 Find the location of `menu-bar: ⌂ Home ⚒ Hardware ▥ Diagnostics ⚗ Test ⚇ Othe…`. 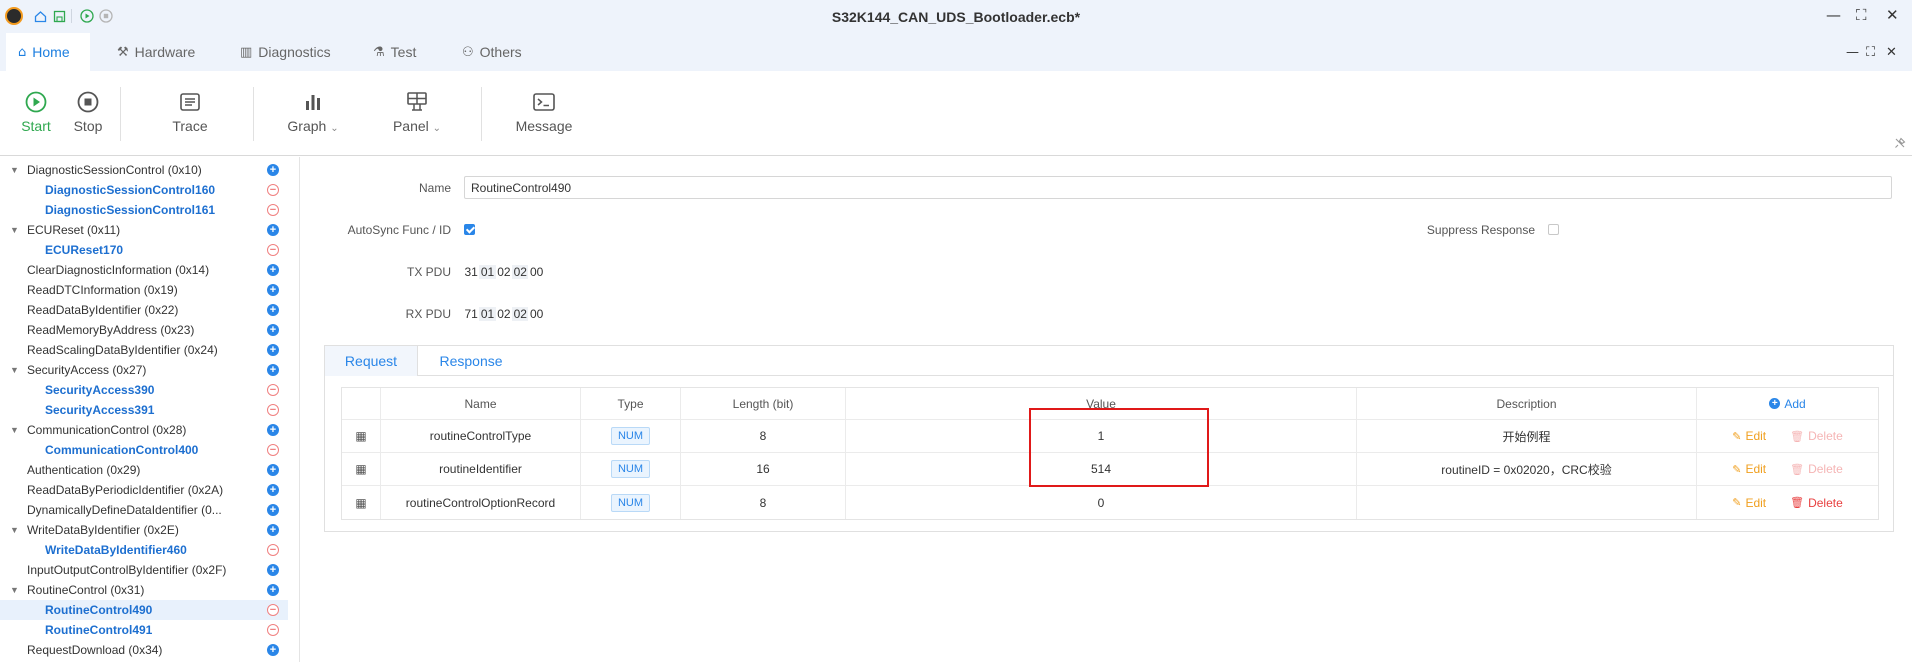

menu-bar: ⌂ Home ⚒ Hardware ▥ Diagnostics ⚗ Test ⚇ Othe… is located at coordinates (956, 52).